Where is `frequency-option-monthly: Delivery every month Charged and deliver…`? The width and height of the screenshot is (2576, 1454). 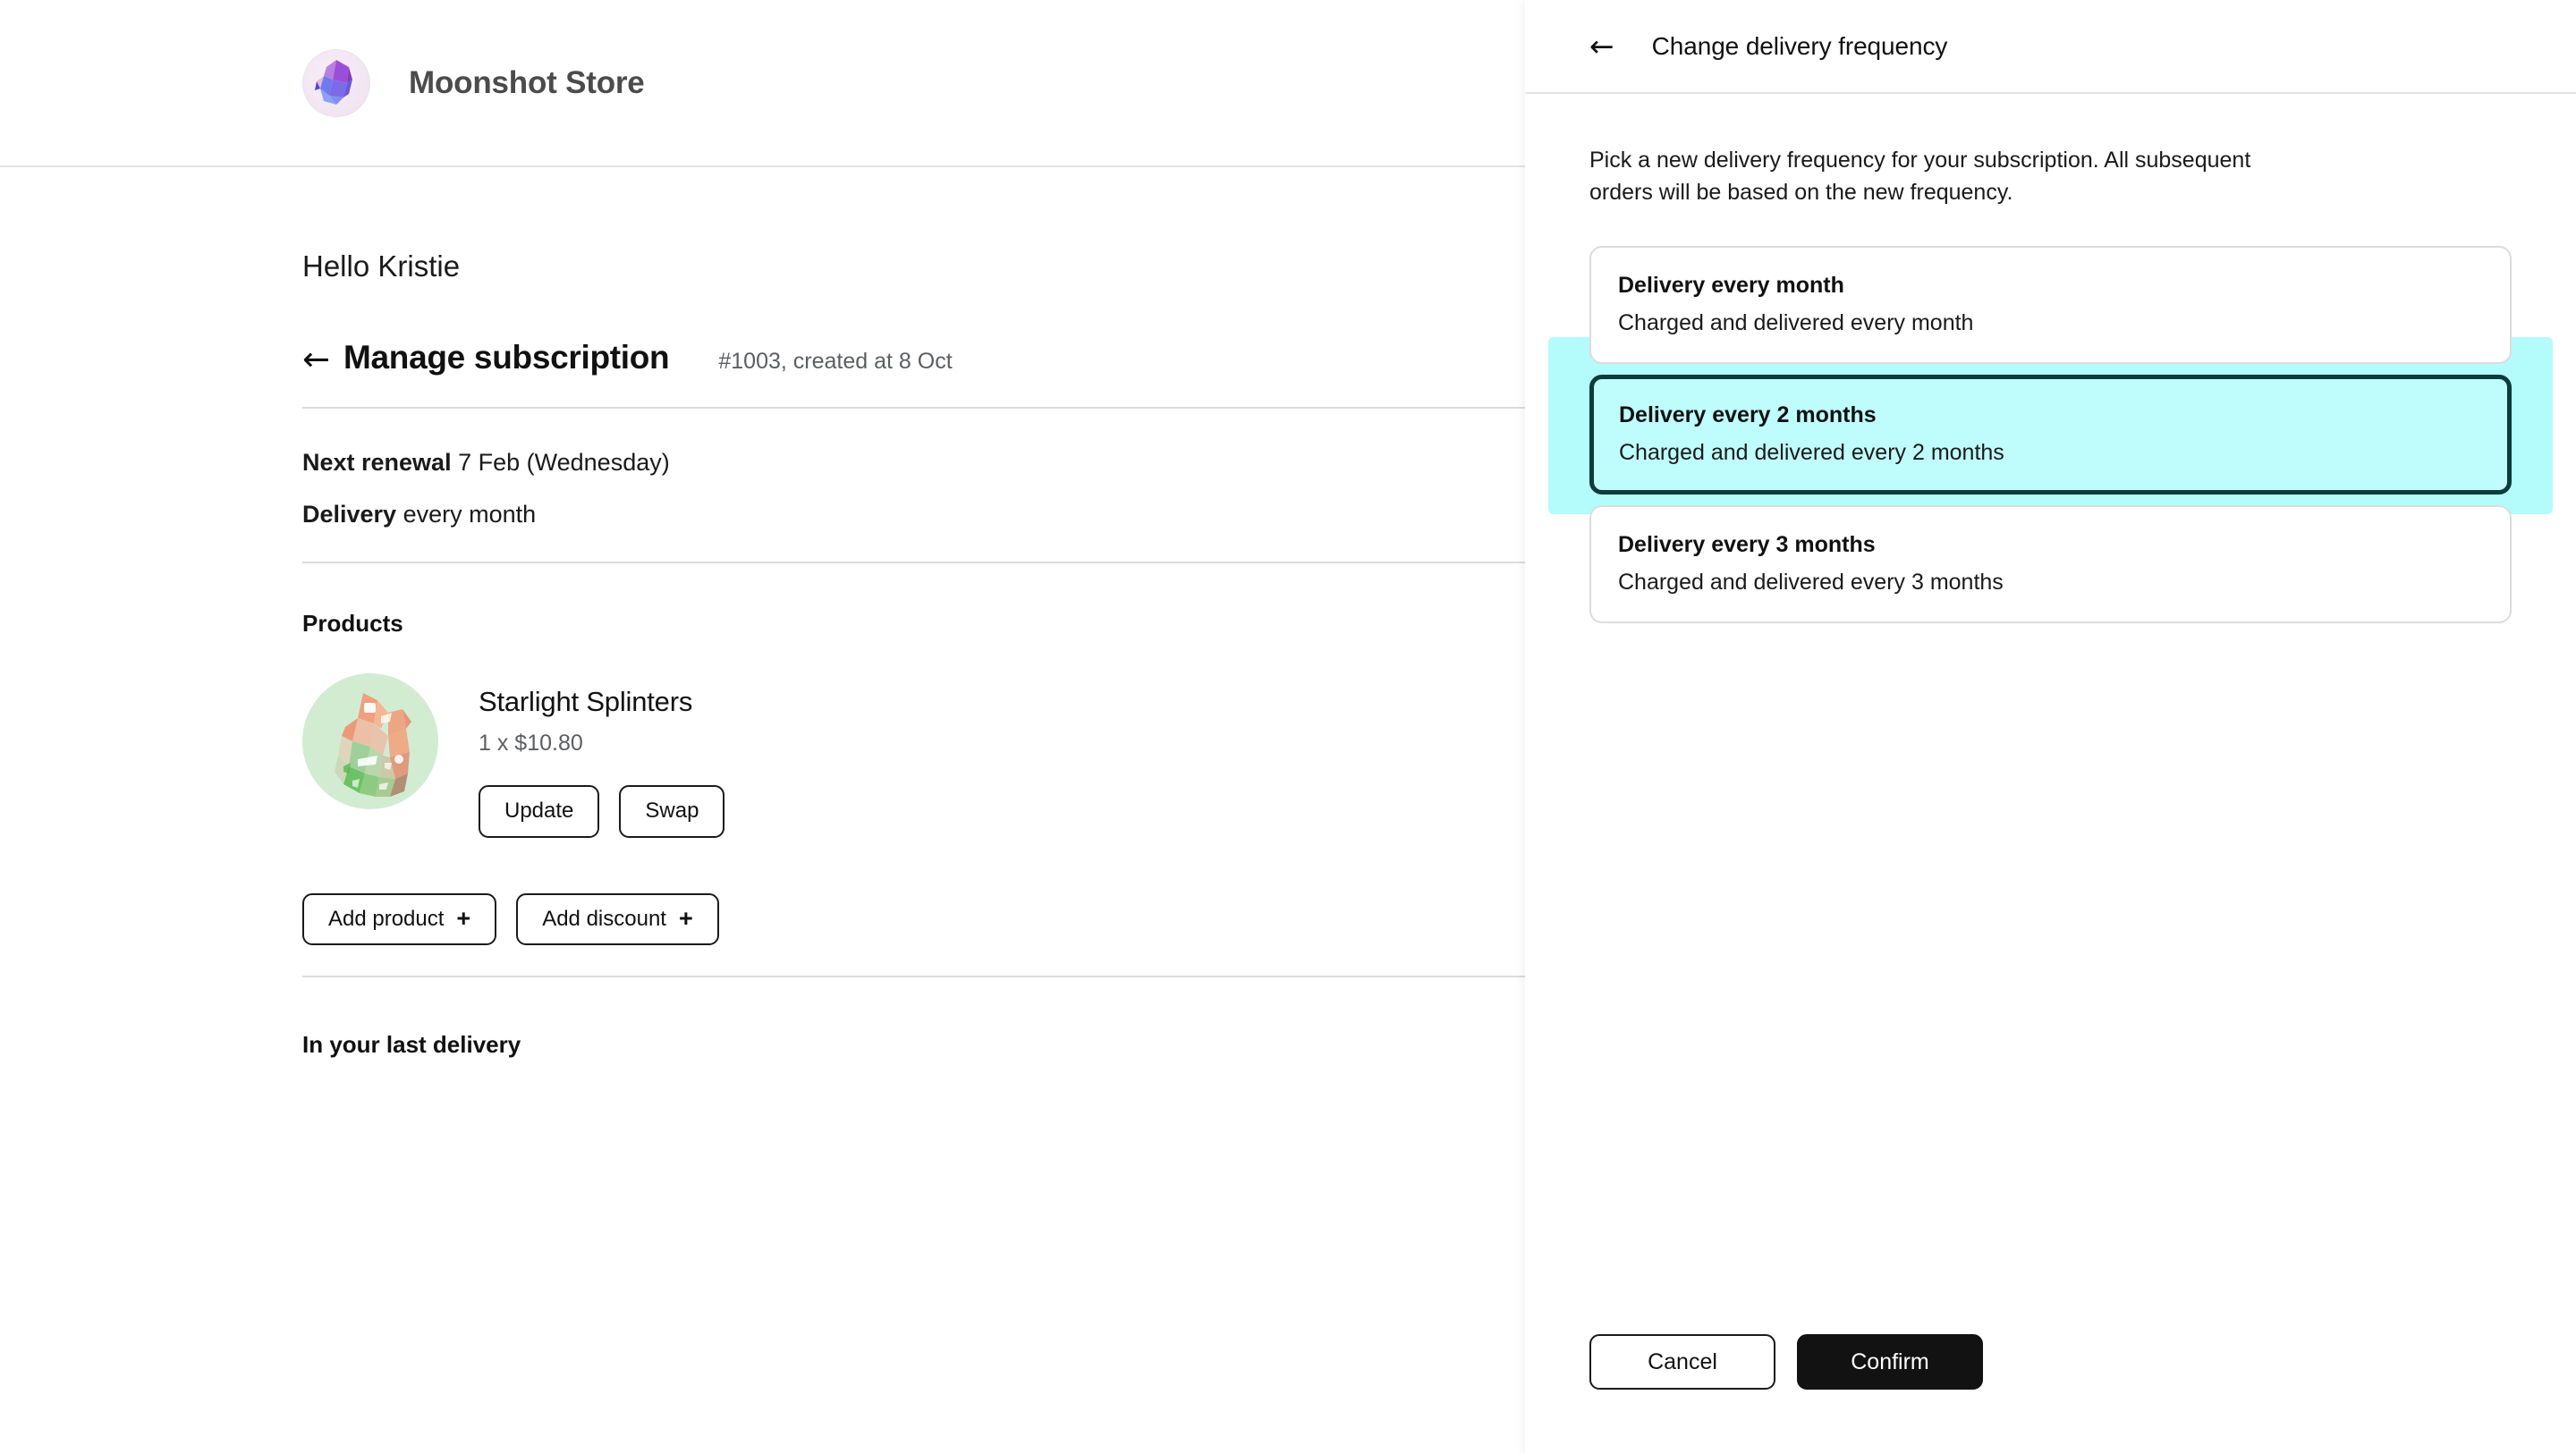
frequency-option-monthly: Delivery every month Charged and deliver… is located at coordinates (2050, 305).